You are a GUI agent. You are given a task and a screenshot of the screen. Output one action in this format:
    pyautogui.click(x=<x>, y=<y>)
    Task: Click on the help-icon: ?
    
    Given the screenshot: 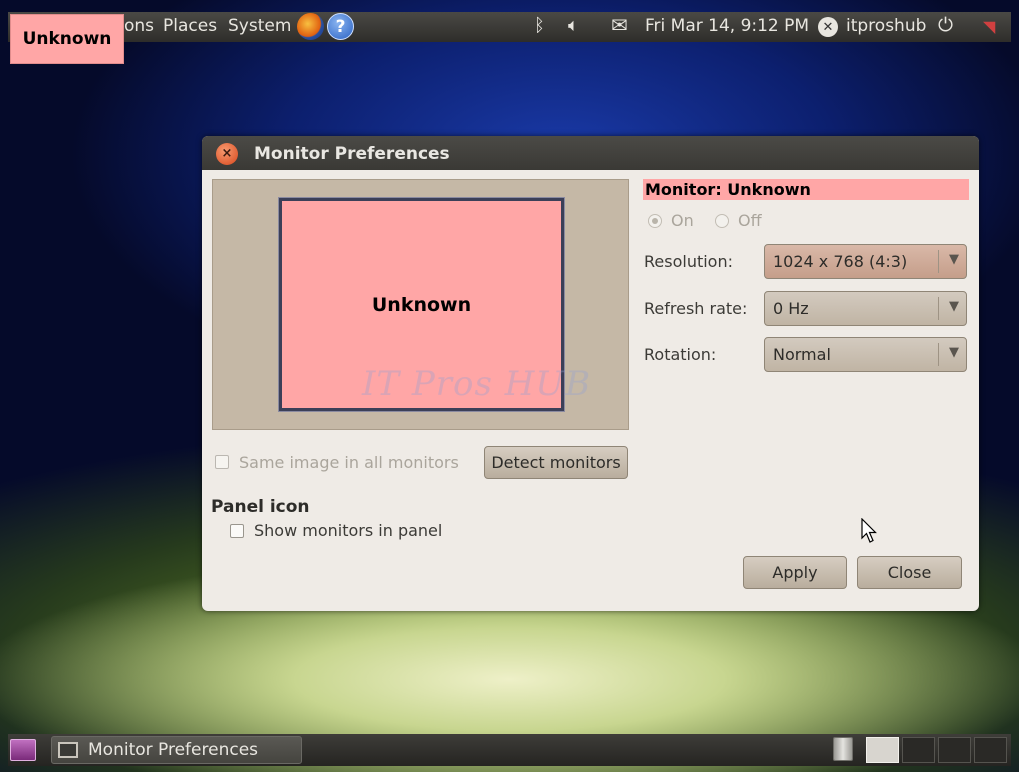 What is the action you would take?
    pyautogui.click(x=340, y=26)
    